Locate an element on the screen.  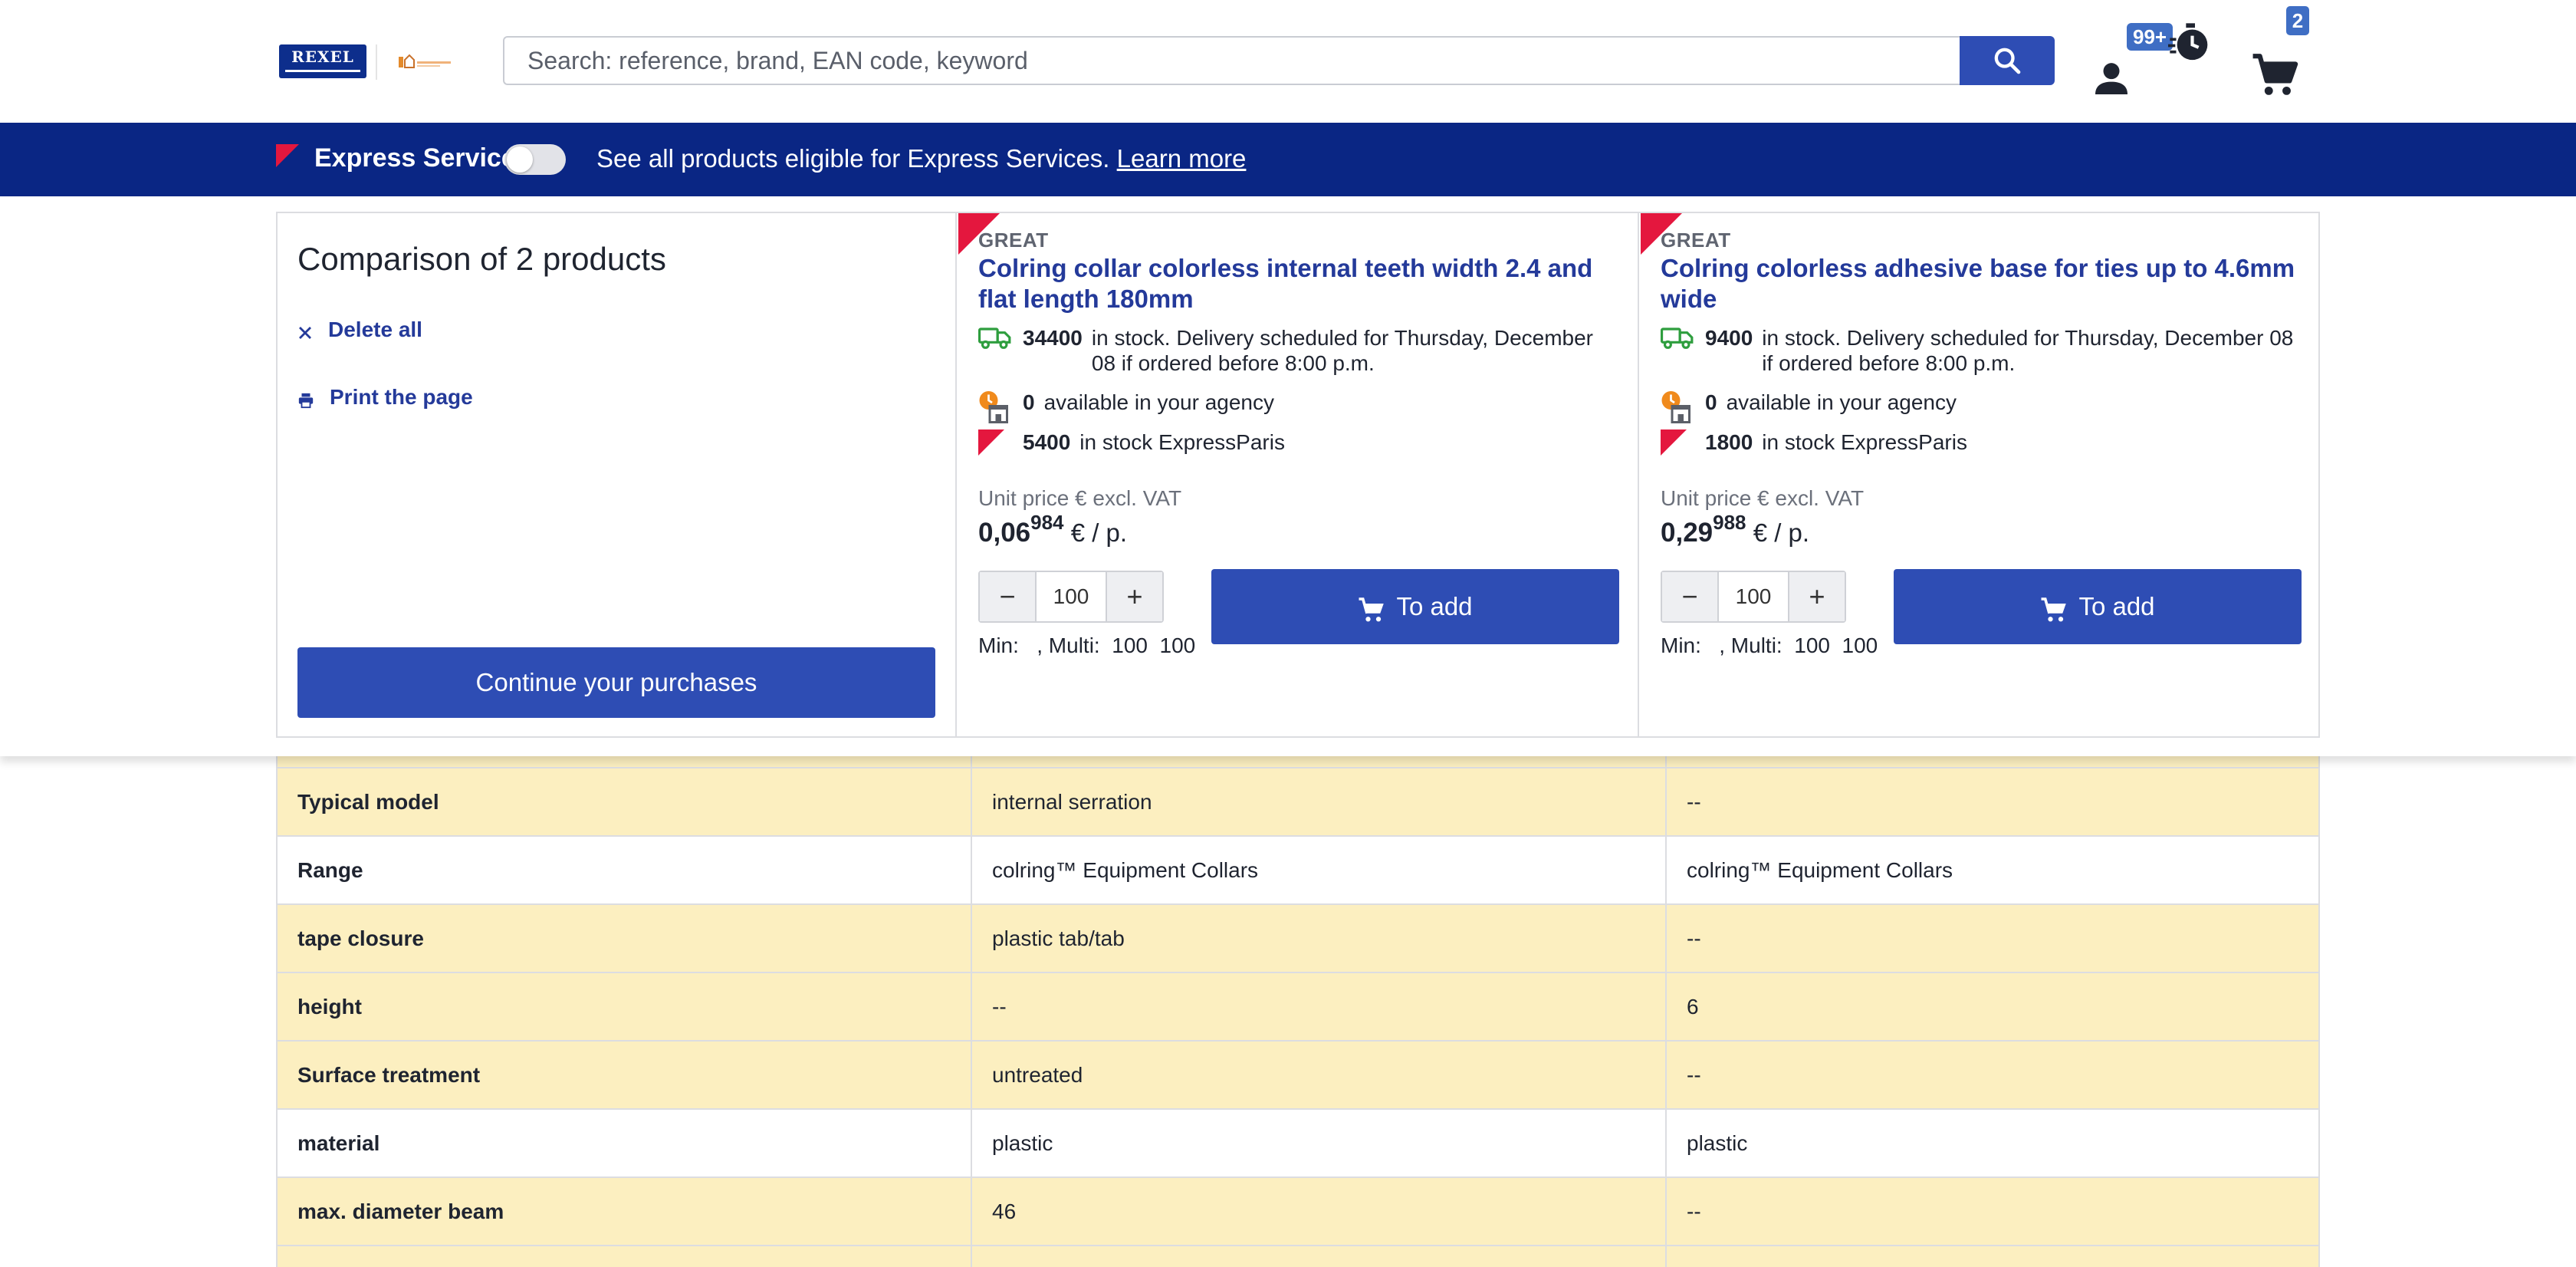
product-1-value-cell: colring™ Equipment Collars is located at coordinates (1319, 870).